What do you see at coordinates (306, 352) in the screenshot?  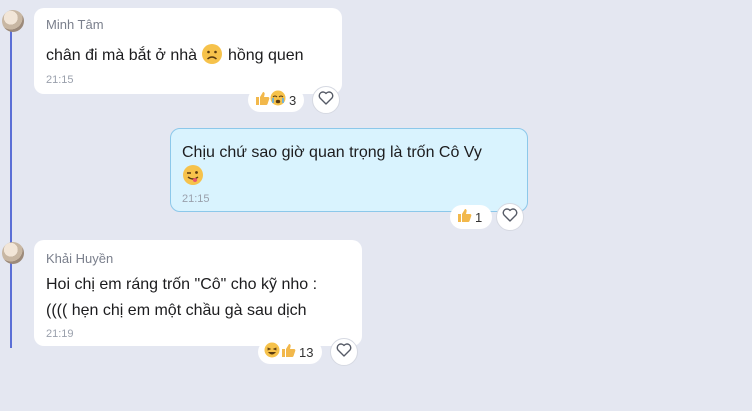 I see `reaction-count: 13` at bounding box center [306, 352].